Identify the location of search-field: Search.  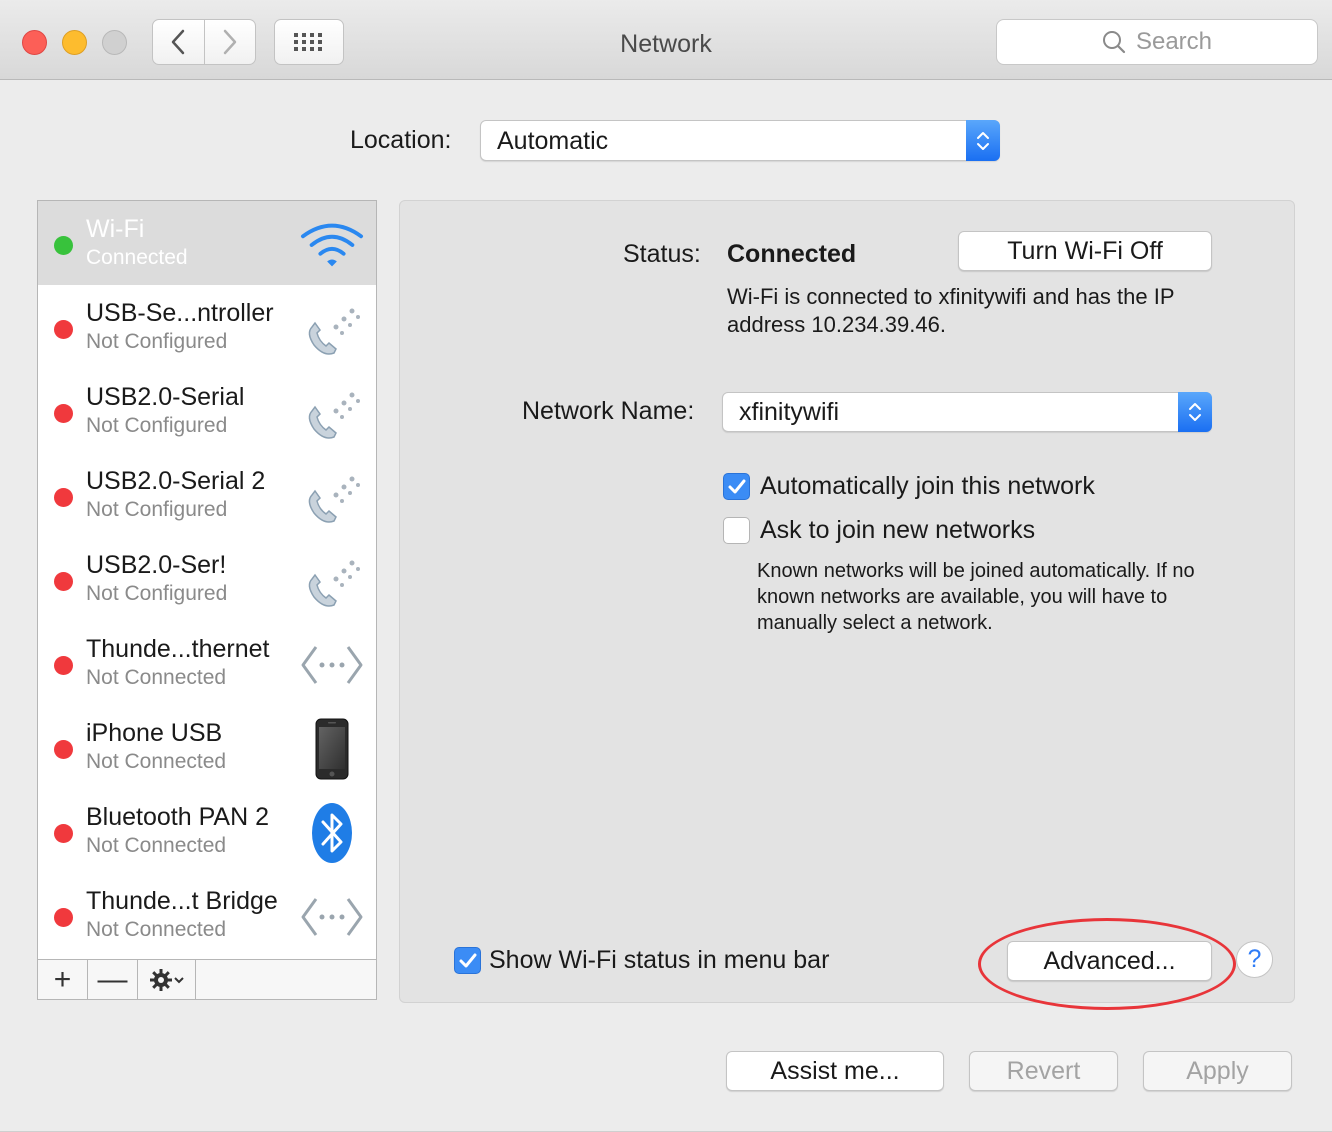
(1157, 42).